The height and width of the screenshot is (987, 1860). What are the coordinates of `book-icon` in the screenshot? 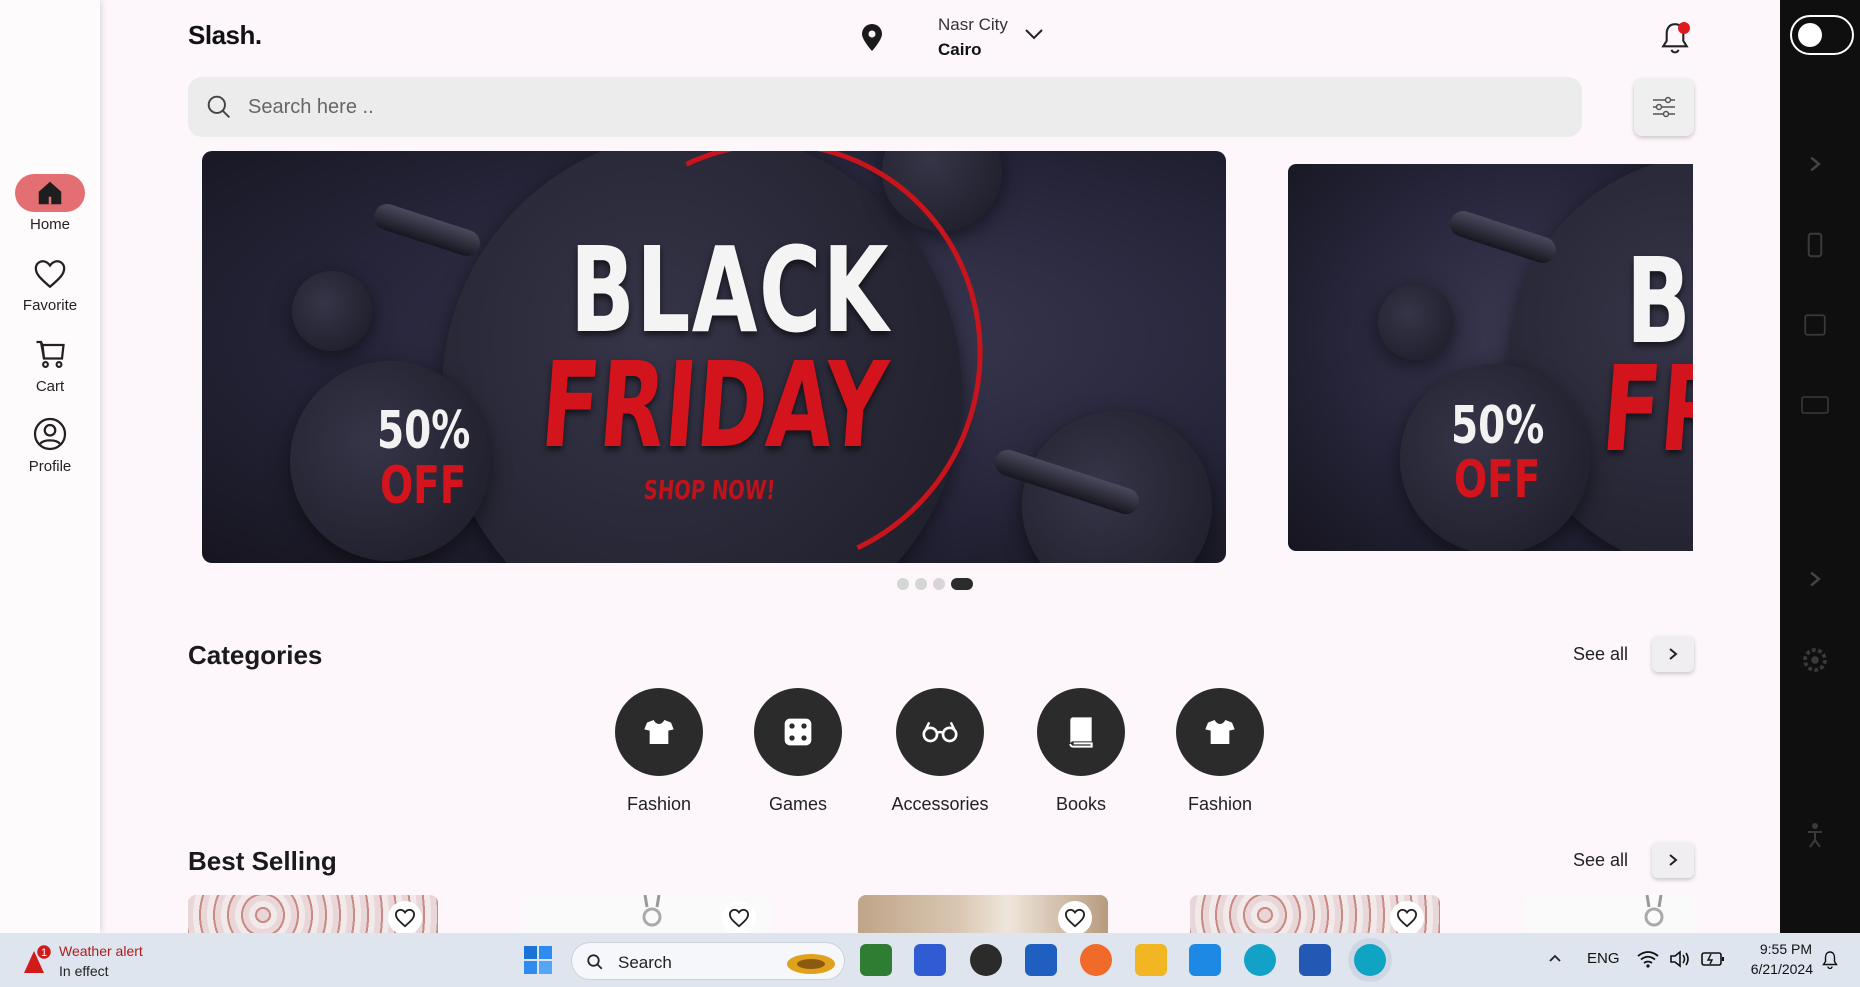 It's located at (1081, 732).